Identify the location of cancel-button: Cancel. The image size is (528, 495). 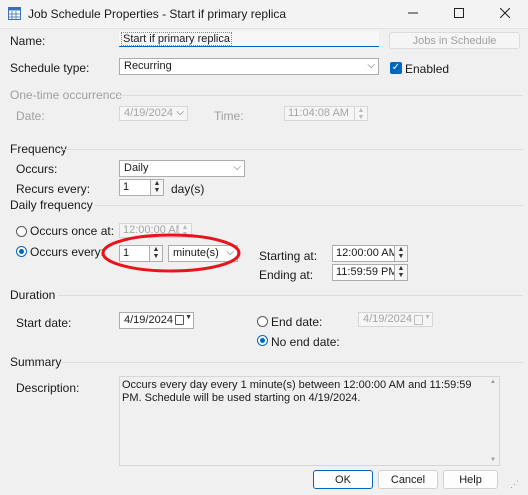
(408, 479).